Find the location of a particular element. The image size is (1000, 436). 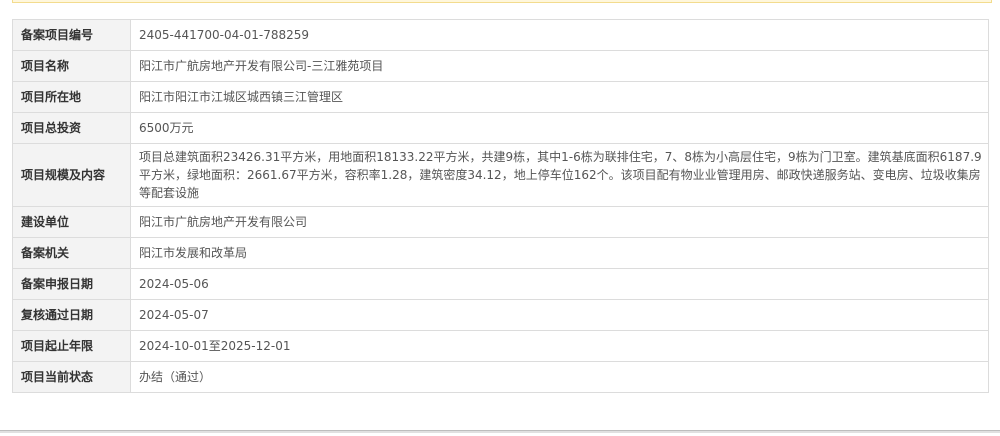

table-row: 复核通过日期 2024-05-07 is located at coordinates (500, 315).